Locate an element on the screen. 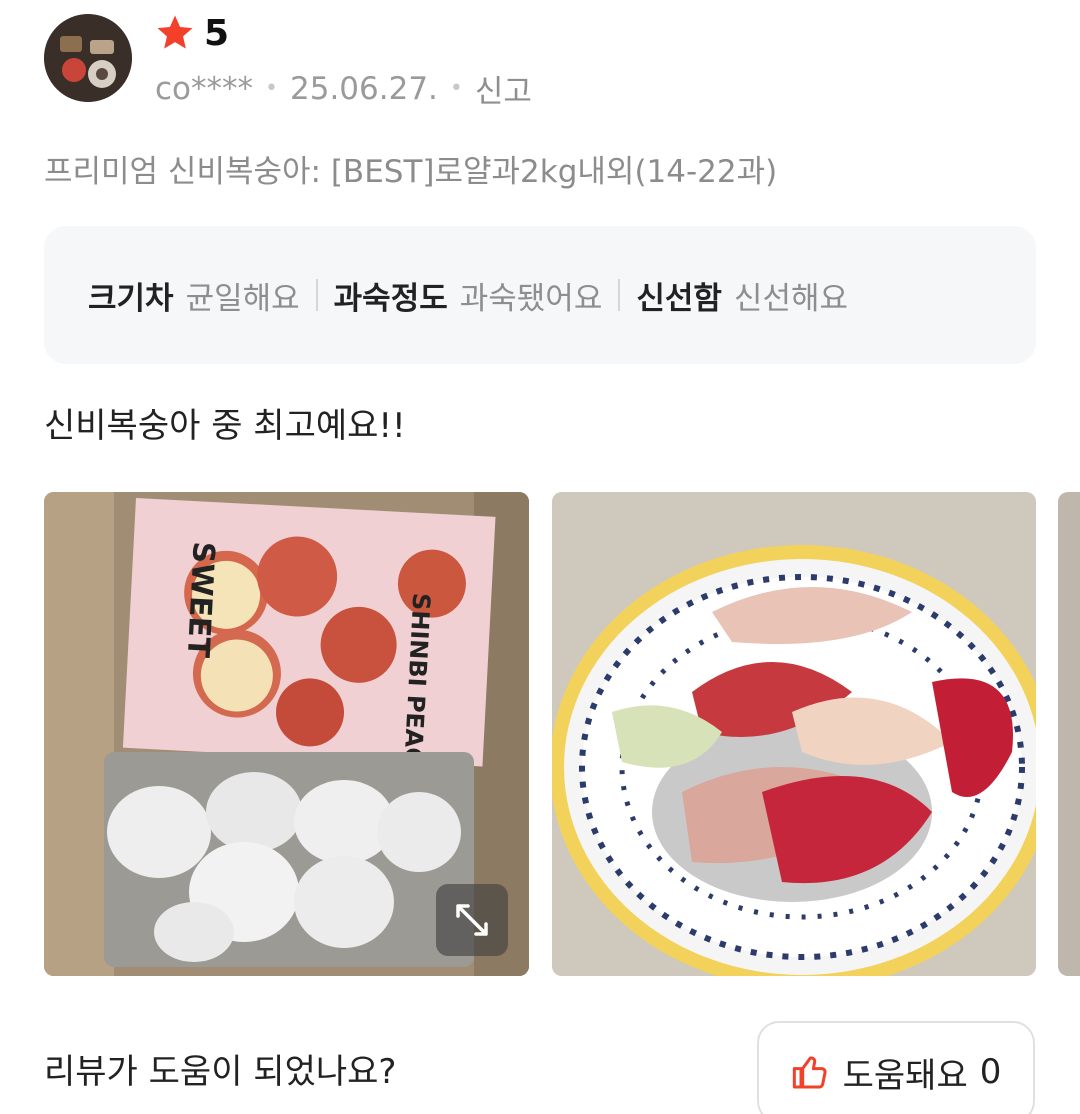  review-meta: co**** • 25.06.27. • 신고 is located at coordinates (343, 88).